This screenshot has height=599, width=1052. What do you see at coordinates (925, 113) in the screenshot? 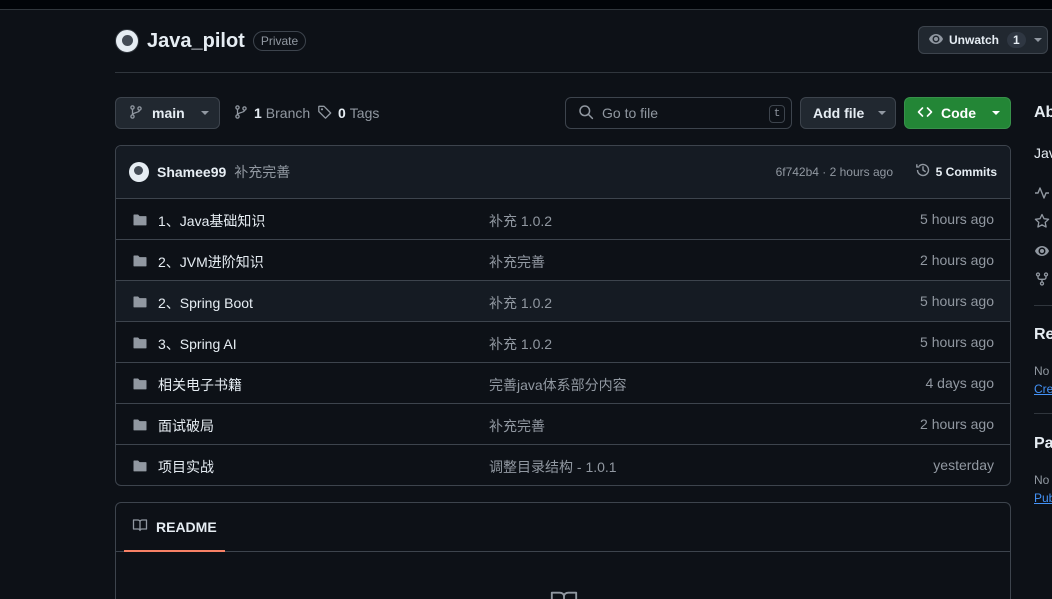
I see `code-icon` at bounding box center [925, 113].